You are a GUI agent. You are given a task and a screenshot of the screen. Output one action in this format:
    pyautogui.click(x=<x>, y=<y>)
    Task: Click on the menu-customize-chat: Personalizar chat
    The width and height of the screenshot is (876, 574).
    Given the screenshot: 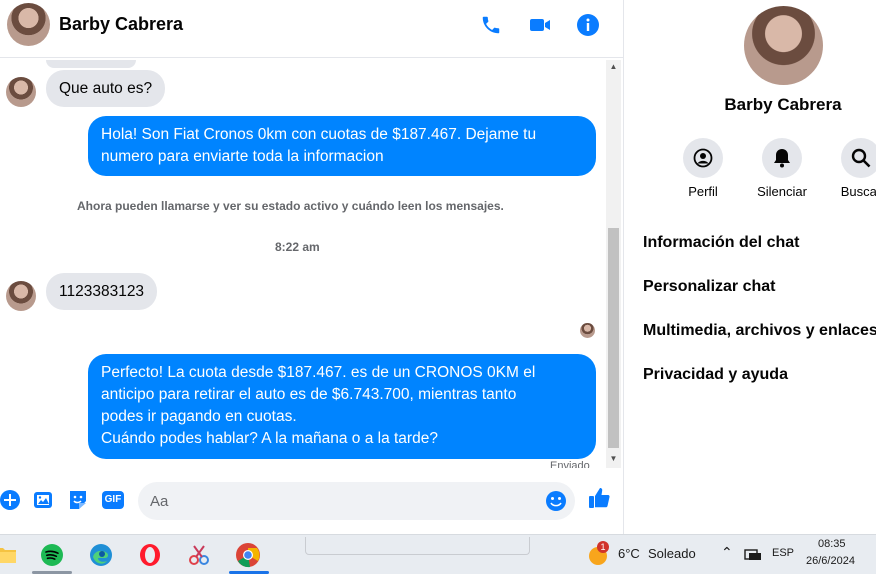 What is the action you would take?
    pyautogui.click(x=709, y=287)
    